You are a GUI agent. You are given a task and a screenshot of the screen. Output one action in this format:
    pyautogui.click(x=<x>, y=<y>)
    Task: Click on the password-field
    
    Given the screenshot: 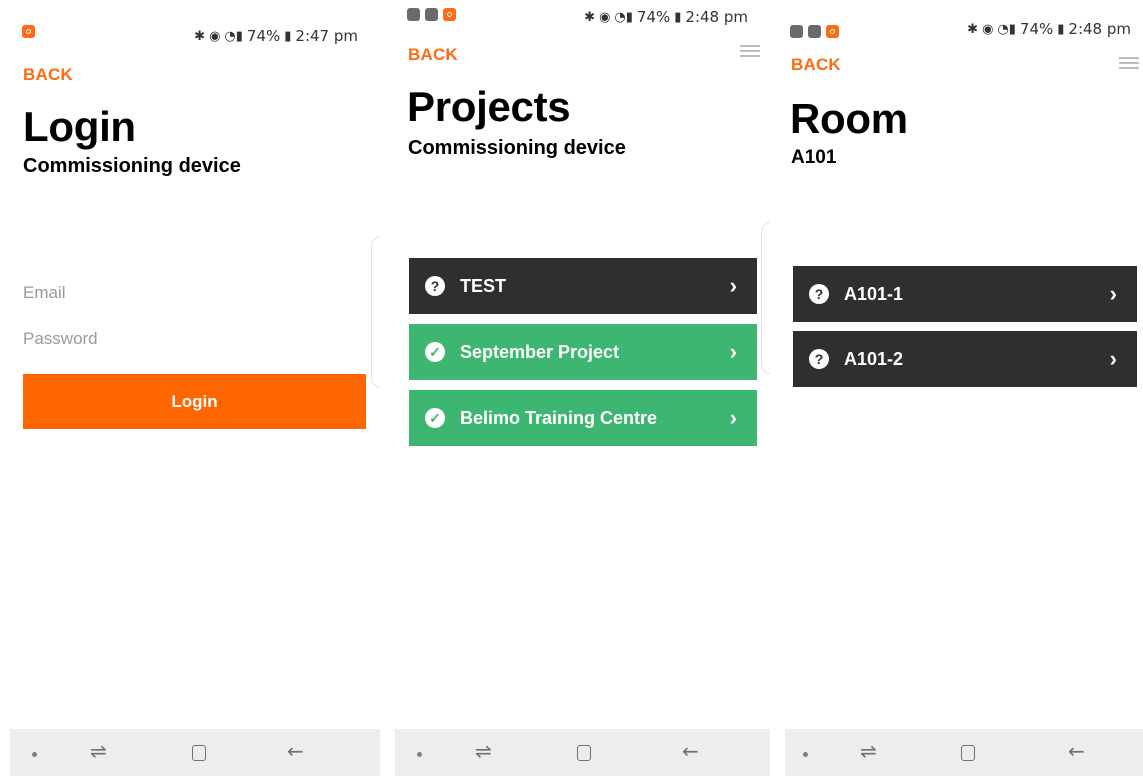 What is the action you would take?
    pyautogui.click(x=173, y=339)
    